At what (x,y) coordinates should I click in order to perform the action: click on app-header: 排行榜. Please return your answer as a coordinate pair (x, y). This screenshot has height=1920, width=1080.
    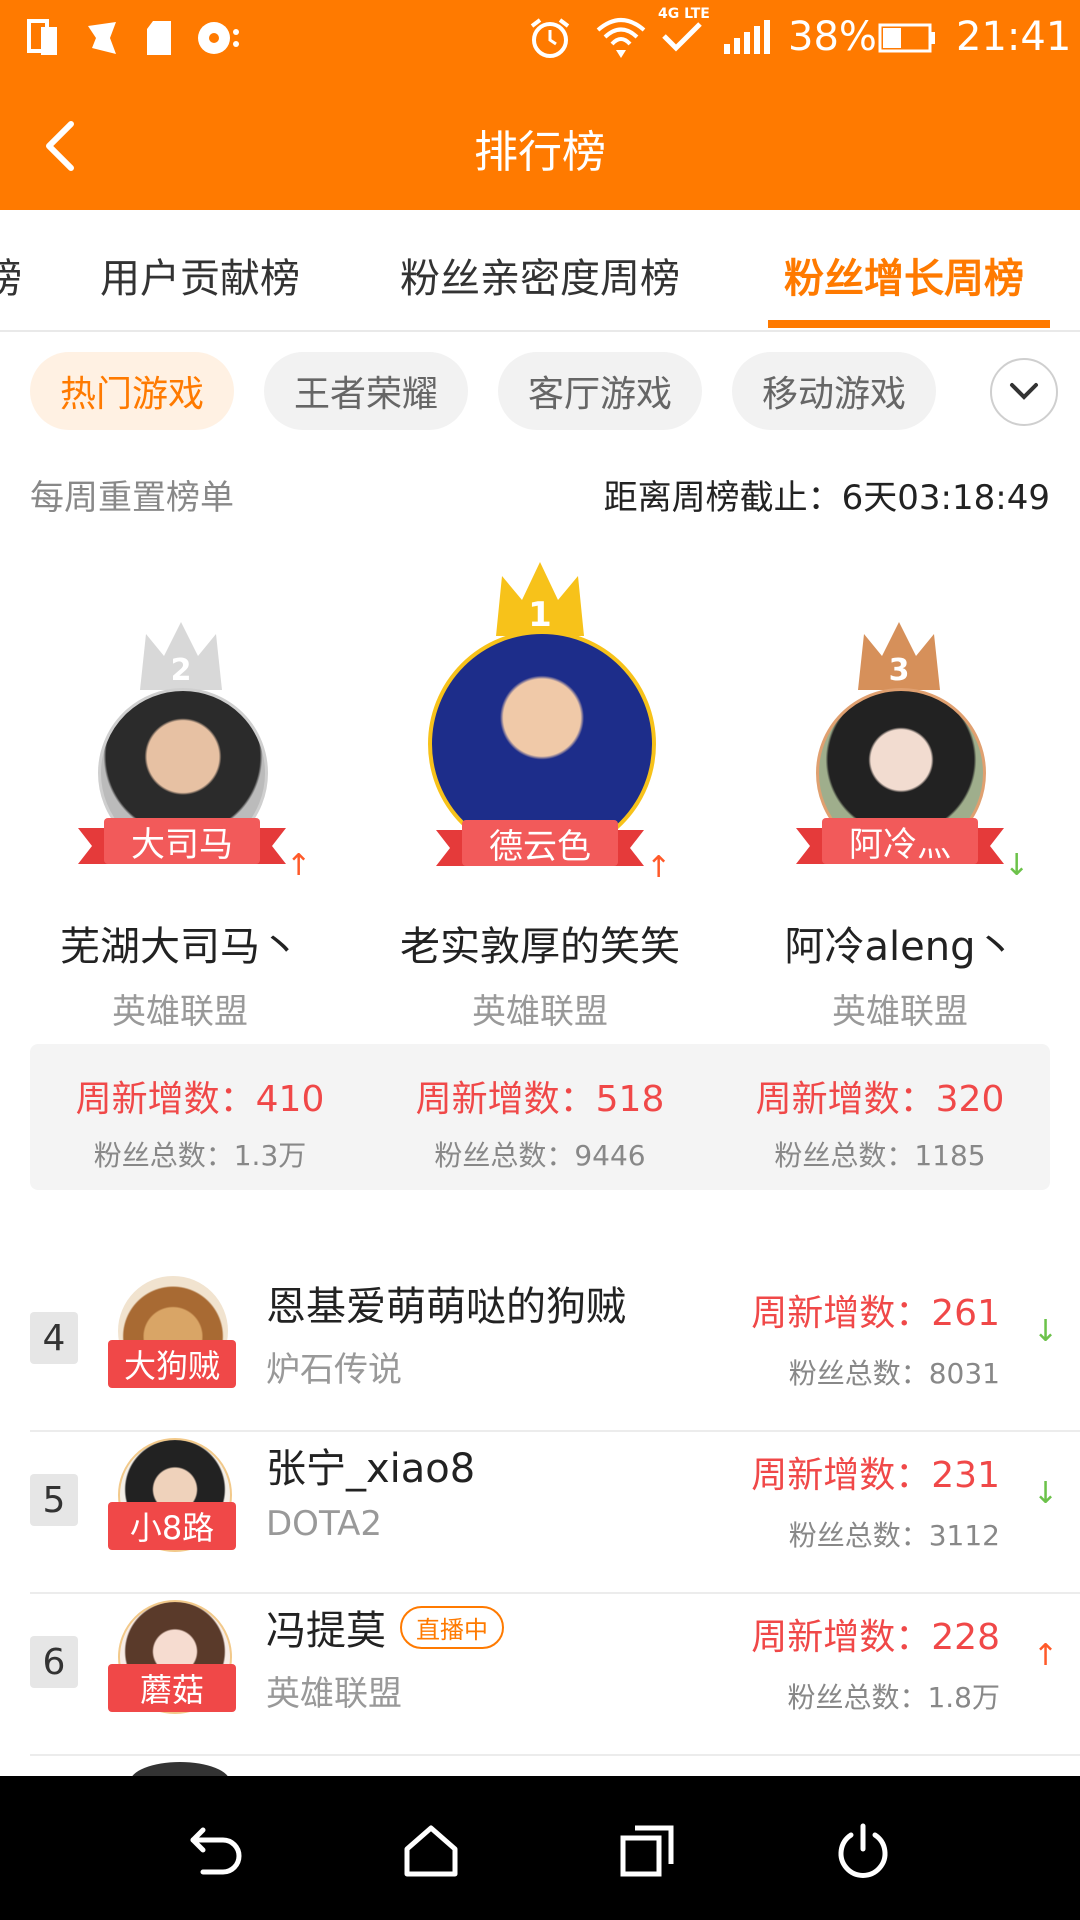
    Looking at the image, I should click on (540, 145).